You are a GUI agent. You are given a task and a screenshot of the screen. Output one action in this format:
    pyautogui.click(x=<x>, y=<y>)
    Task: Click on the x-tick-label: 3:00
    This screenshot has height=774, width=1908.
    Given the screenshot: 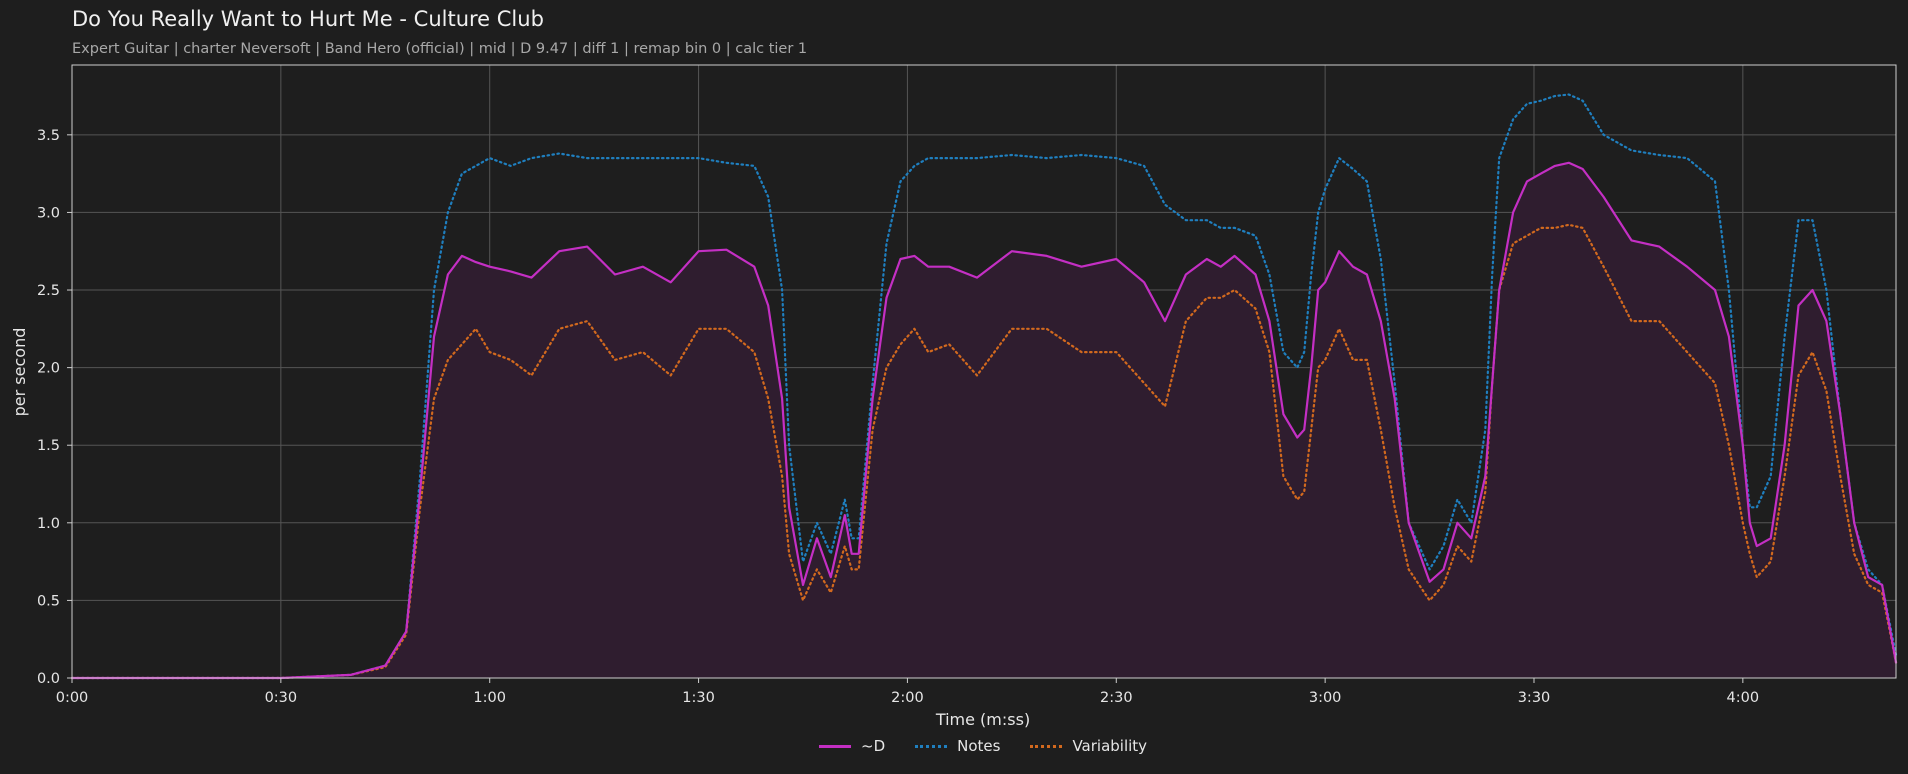 What is the action you would take?
    pyautogui.click(x=1325, y=698)
    